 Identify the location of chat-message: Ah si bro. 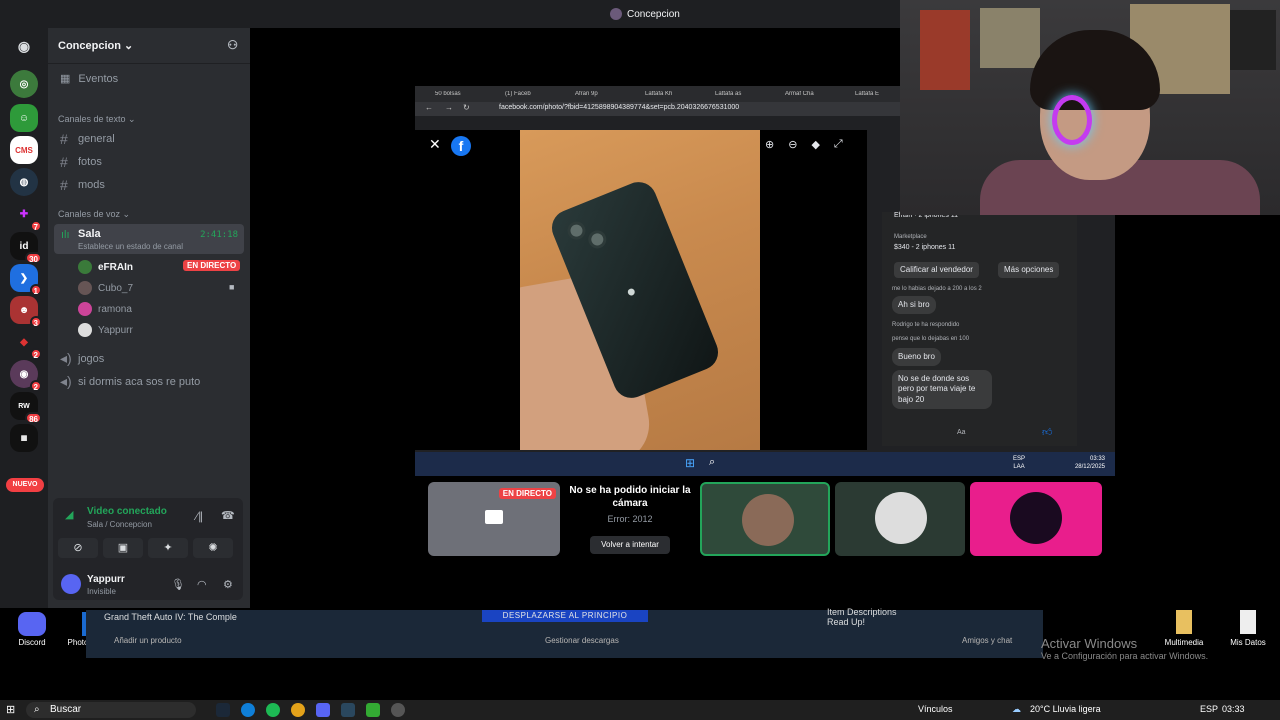
(914, 305).